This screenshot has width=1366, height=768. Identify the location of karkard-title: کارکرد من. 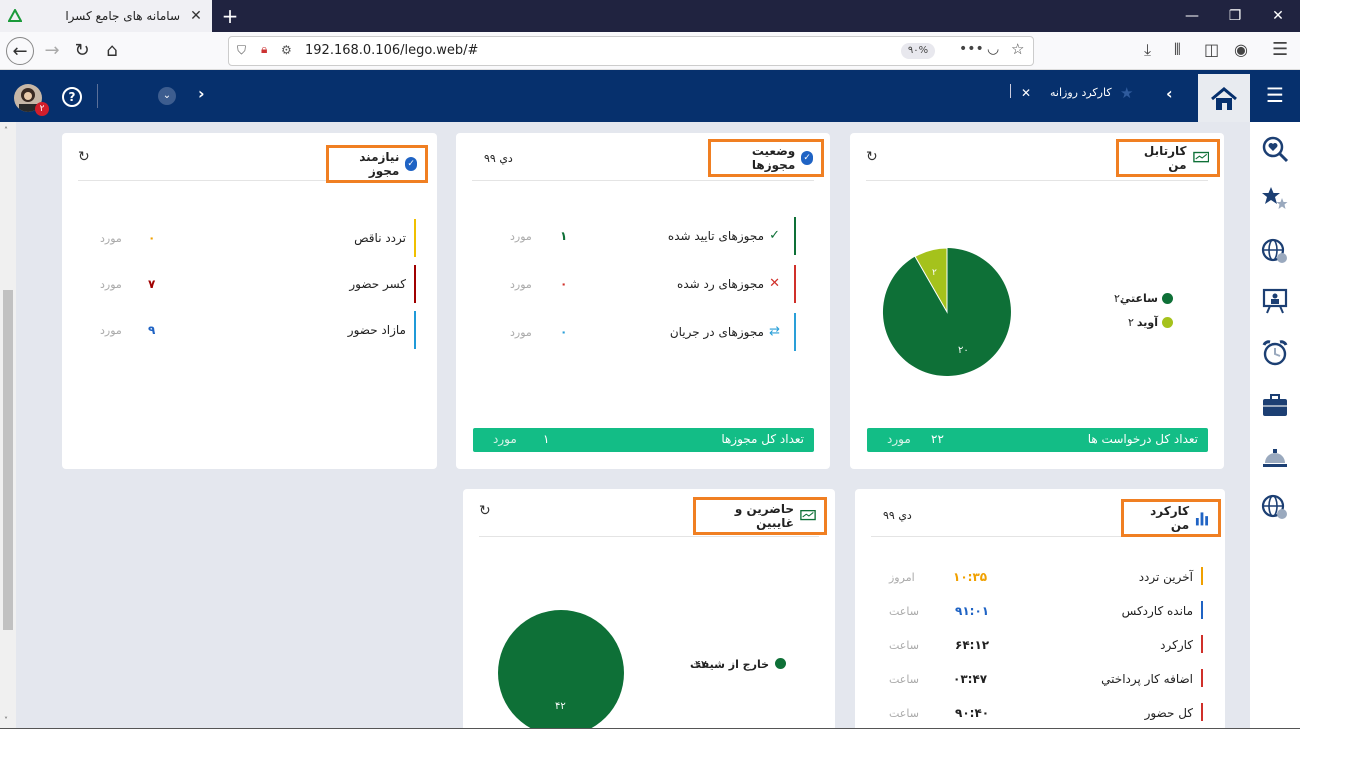
(1170, 518).